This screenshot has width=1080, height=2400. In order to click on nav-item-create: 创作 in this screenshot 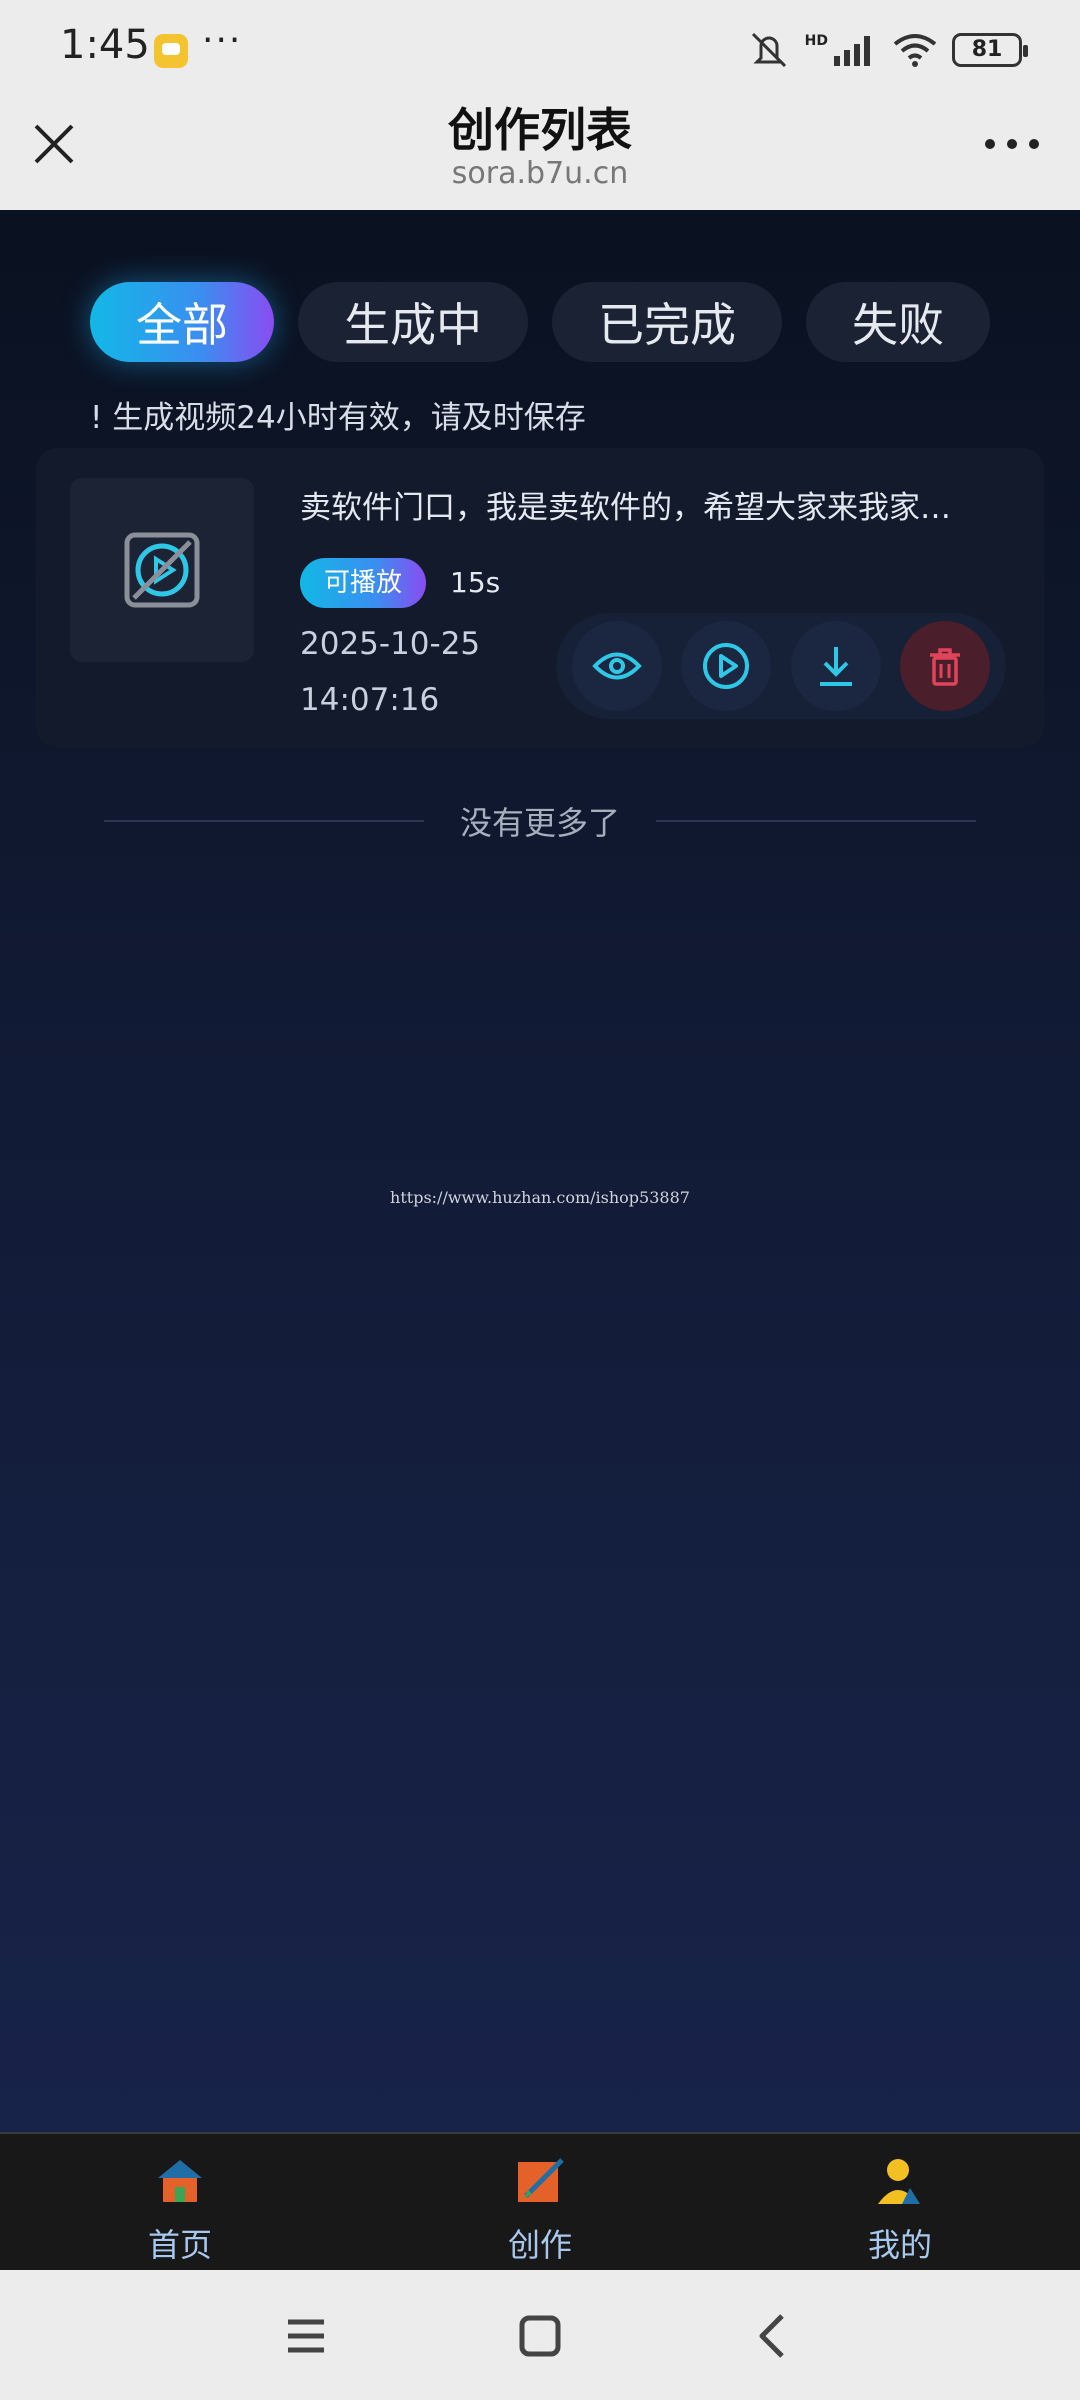, I will do `click(540, 2202)`.